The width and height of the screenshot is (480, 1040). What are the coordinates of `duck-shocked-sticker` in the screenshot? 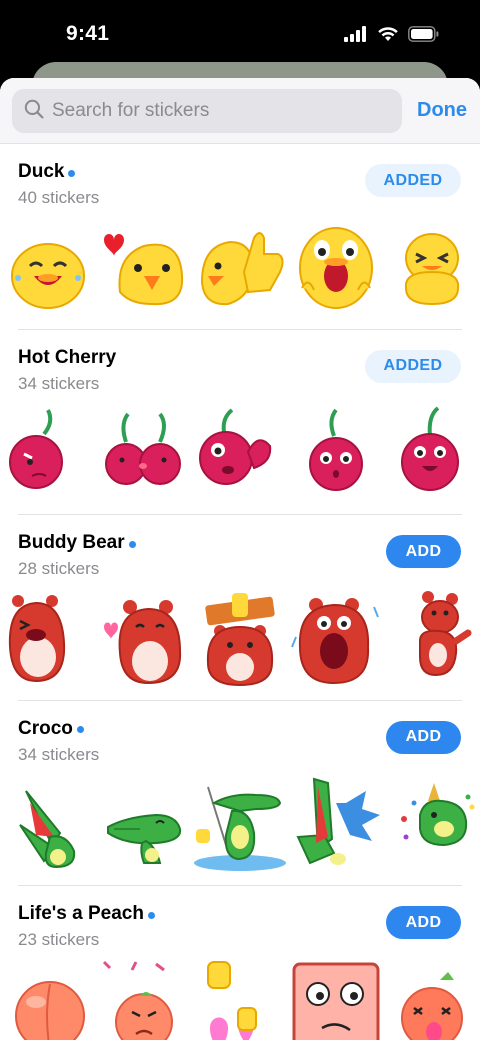 It's located at (336, 266).